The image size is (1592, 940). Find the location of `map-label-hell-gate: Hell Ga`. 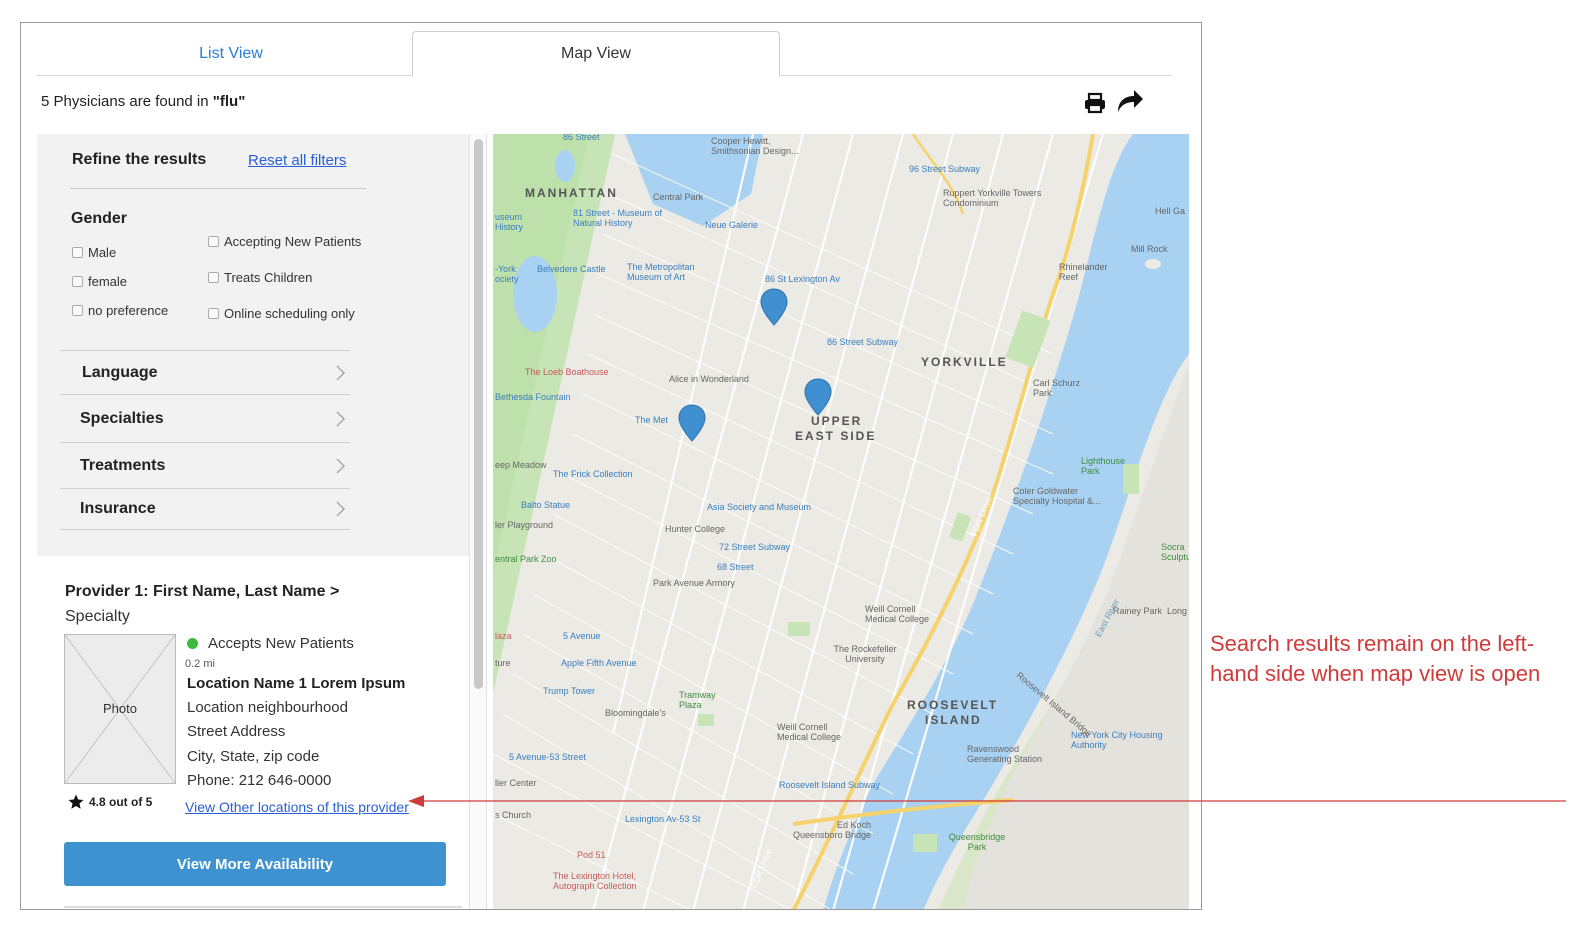

map-label-hell-gate: Hell Ga is located at coordinates (1170, 211).